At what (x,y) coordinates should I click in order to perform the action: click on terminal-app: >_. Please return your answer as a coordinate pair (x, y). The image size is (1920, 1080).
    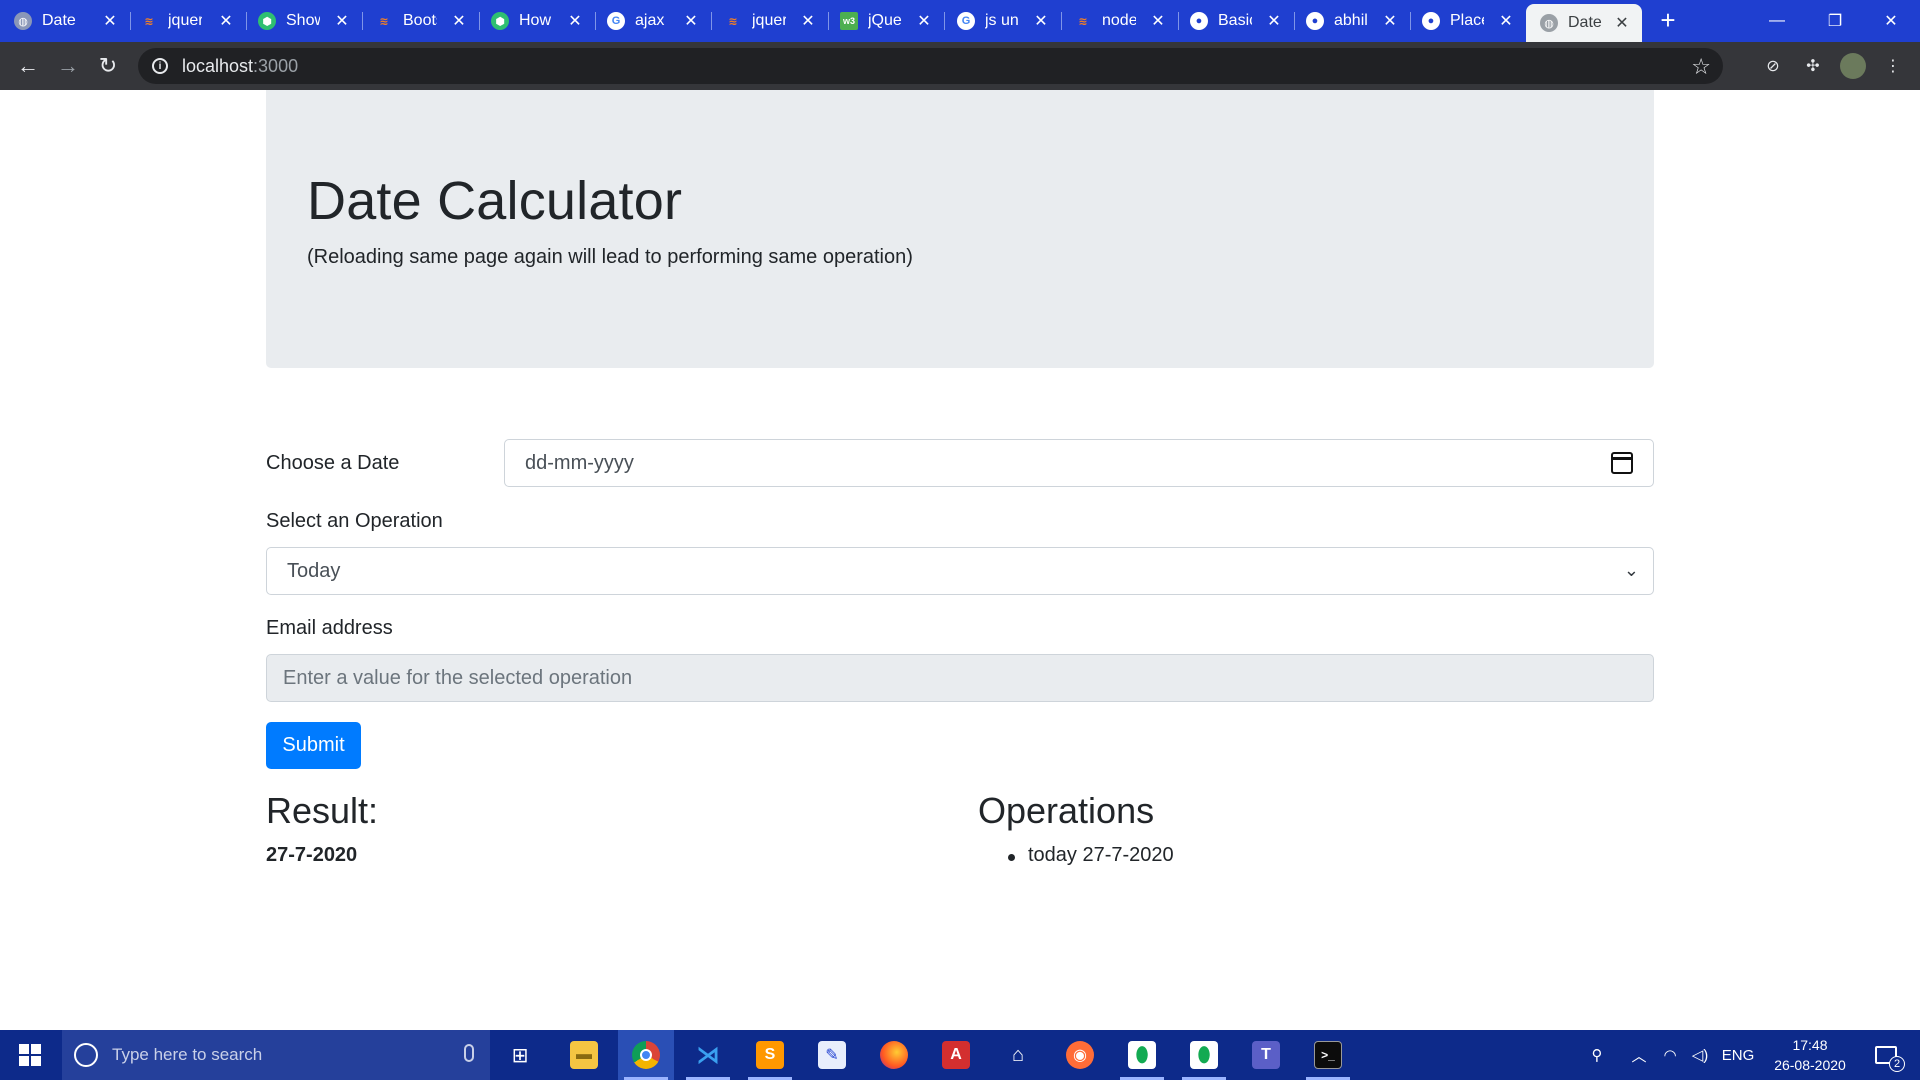
    Looking at the image, I should click on (1328, 1055).